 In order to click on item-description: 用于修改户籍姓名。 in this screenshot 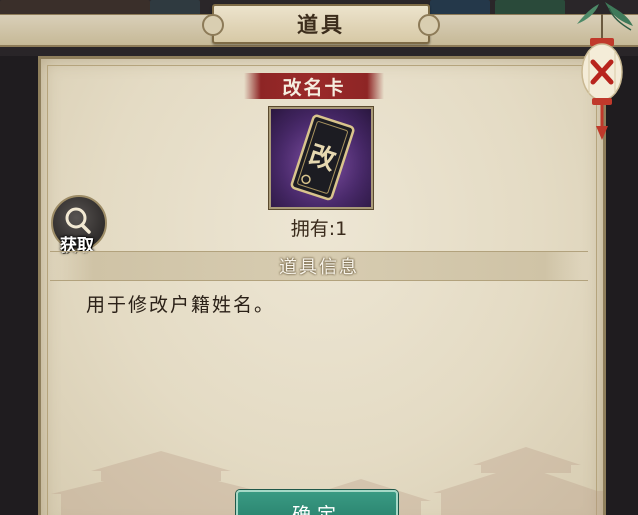, I will do `click(181, 305)`.